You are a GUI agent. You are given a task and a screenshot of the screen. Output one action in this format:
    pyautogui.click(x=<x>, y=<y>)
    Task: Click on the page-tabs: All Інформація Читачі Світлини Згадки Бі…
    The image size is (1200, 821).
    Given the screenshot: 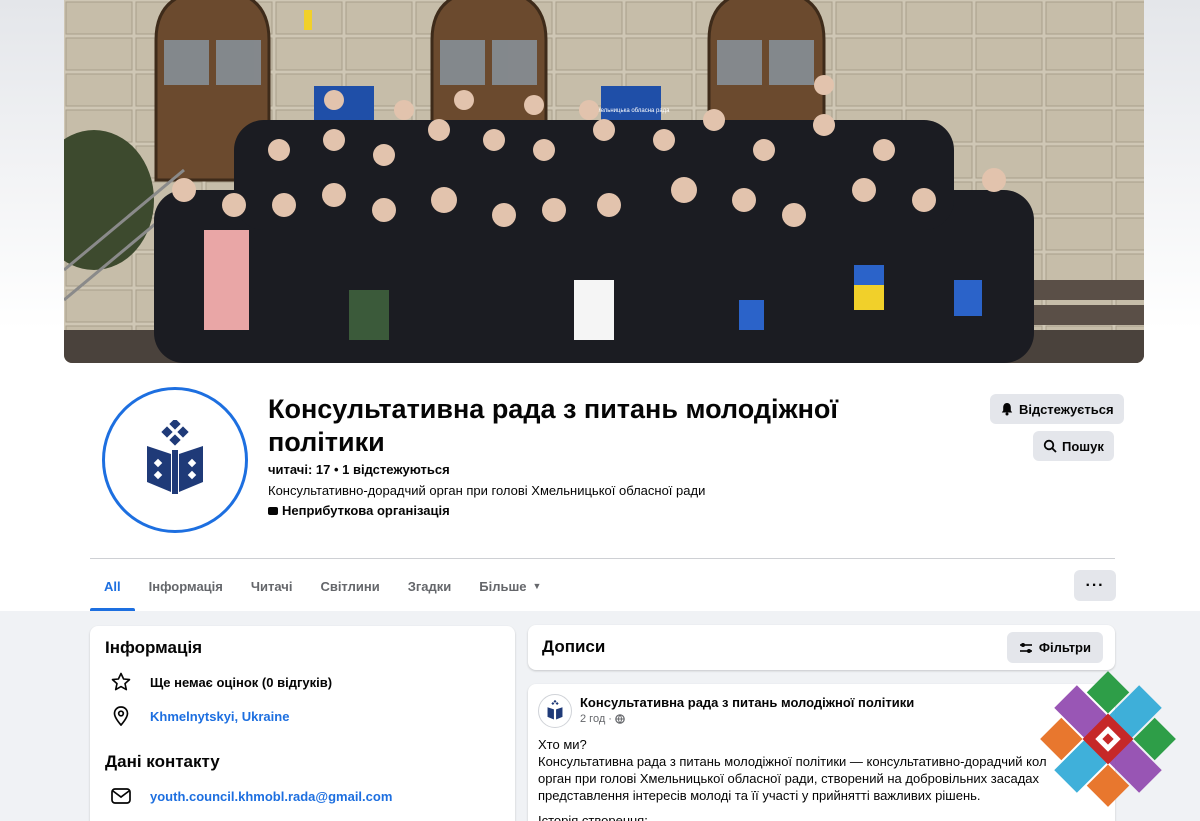 What is the action you would take?
    pyautogui.click(x=322, y=586)
    